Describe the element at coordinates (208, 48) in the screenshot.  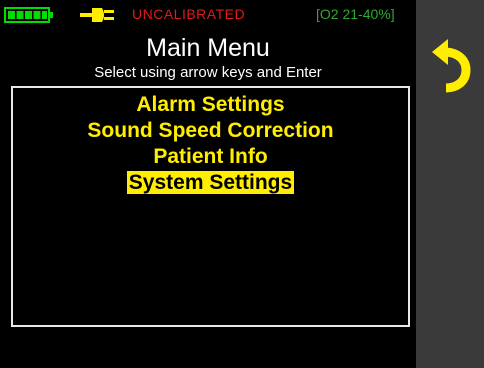
I see `page-title: Main Menu` at that location.